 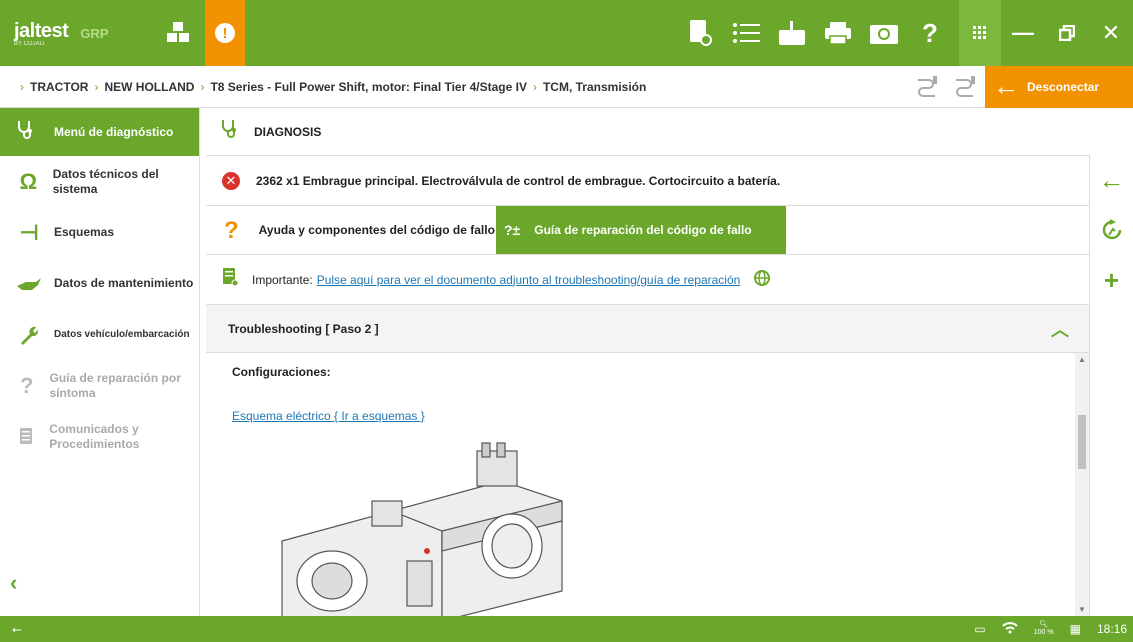 What do you see at coordinates (230, 279) in the screenshot?
I see `document-icon` at bounding box center [230, 279].